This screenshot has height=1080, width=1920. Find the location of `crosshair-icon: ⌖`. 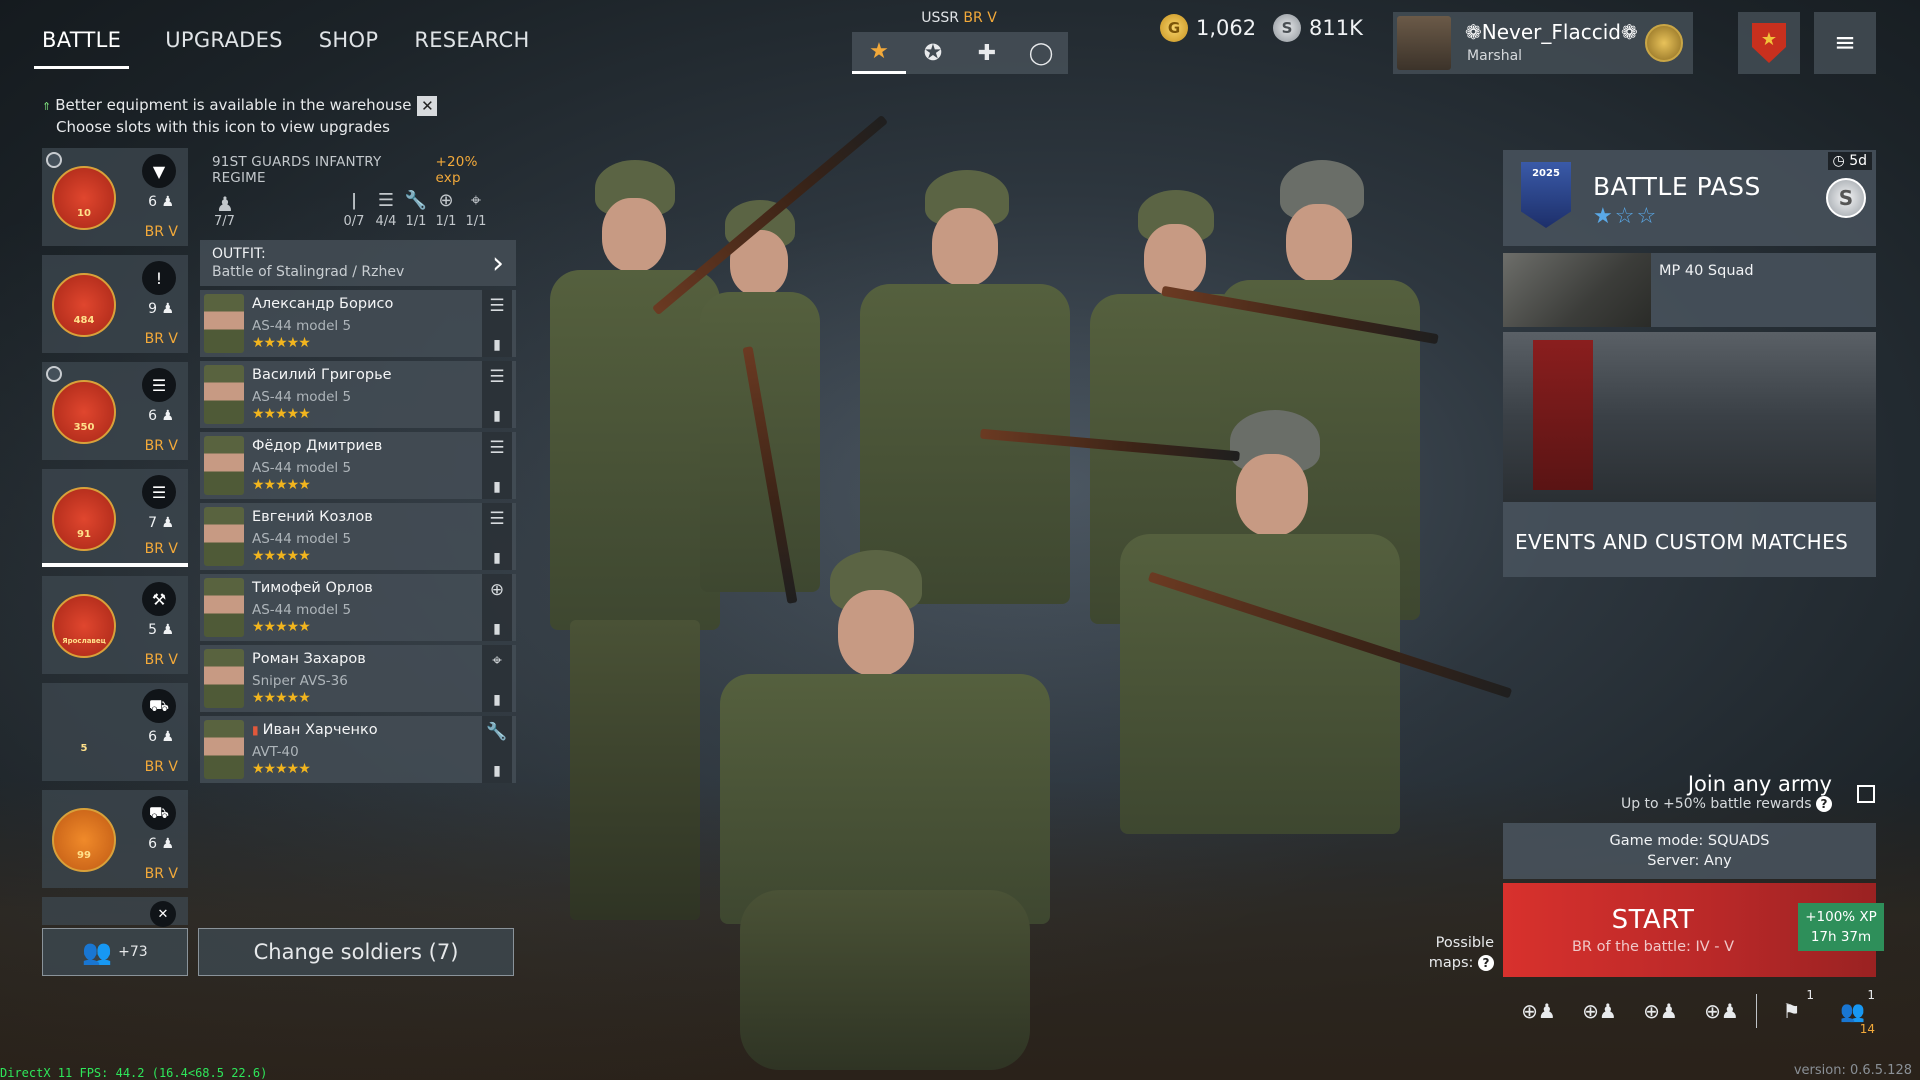

crosshair-icon: ⌖ is located at coordinates (497, 661).